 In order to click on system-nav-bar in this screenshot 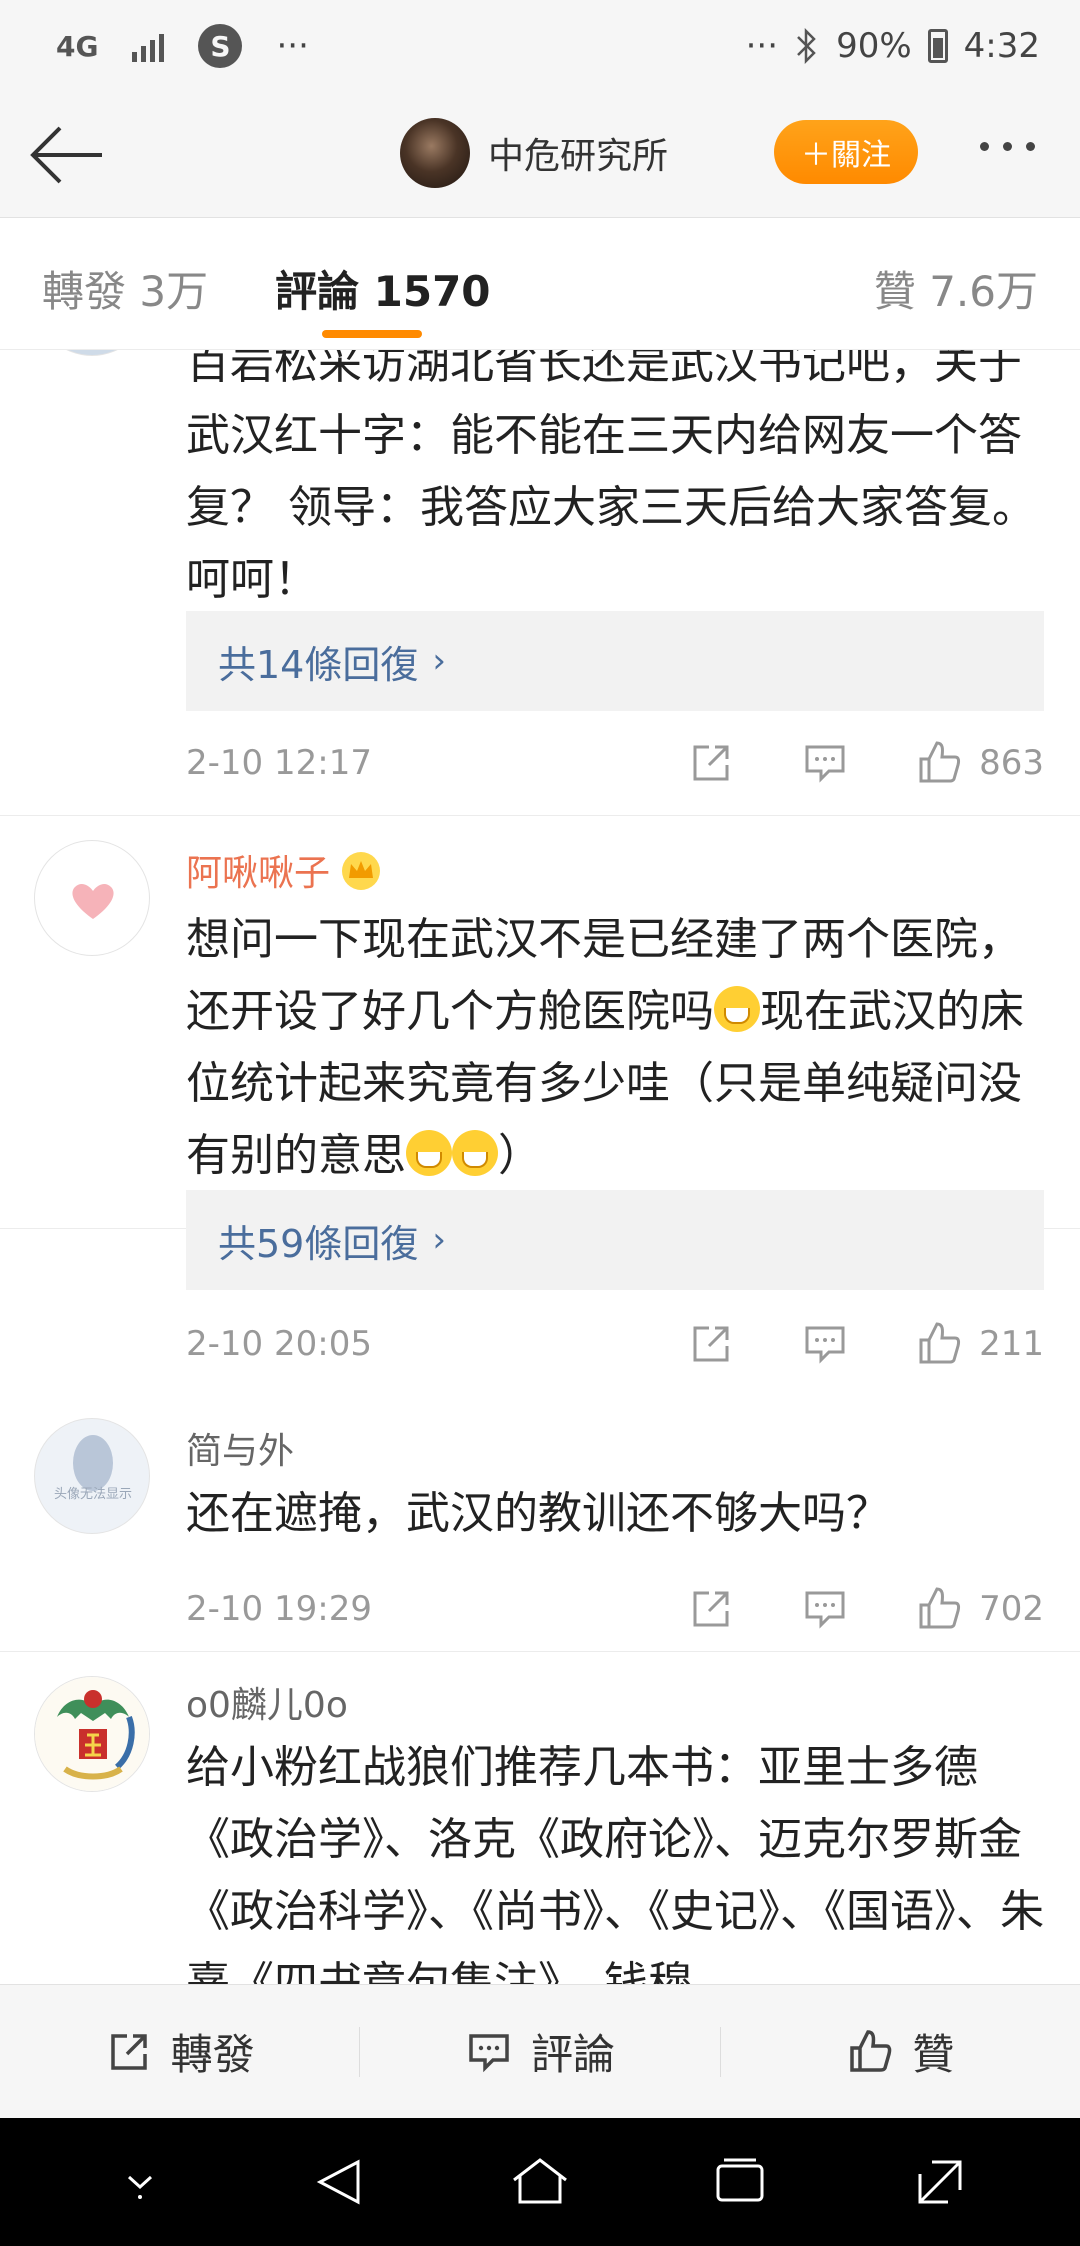, I will do `click(540, 2182)`.